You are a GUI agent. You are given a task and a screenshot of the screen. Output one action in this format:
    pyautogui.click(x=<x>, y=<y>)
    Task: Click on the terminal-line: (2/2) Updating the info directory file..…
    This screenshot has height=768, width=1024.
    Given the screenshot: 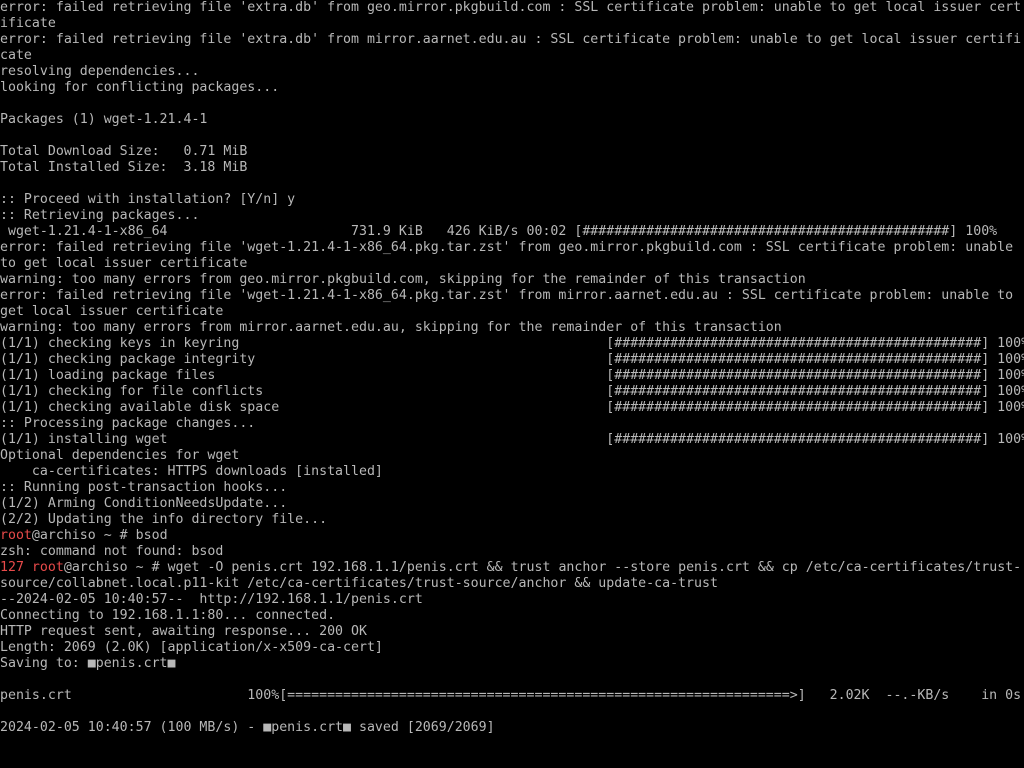 What is the action you would take?
    pyautogui.click(x=164, y=519)
    